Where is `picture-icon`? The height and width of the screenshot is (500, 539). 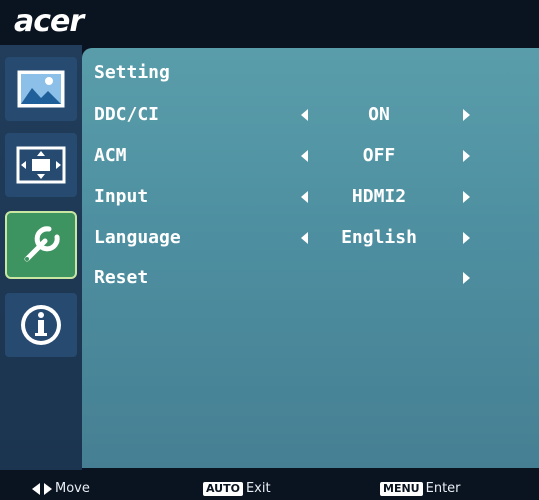
picture-icon is located at coordinates (41, 89).